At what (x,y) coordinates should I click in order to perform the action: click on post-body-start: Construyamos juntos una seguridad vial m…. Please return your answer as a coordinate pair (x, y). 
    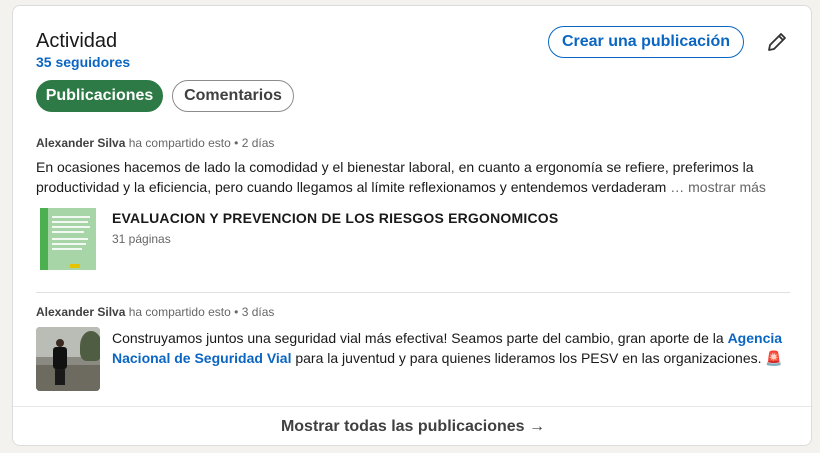
    Looking at the image, I should click on (420, 338).